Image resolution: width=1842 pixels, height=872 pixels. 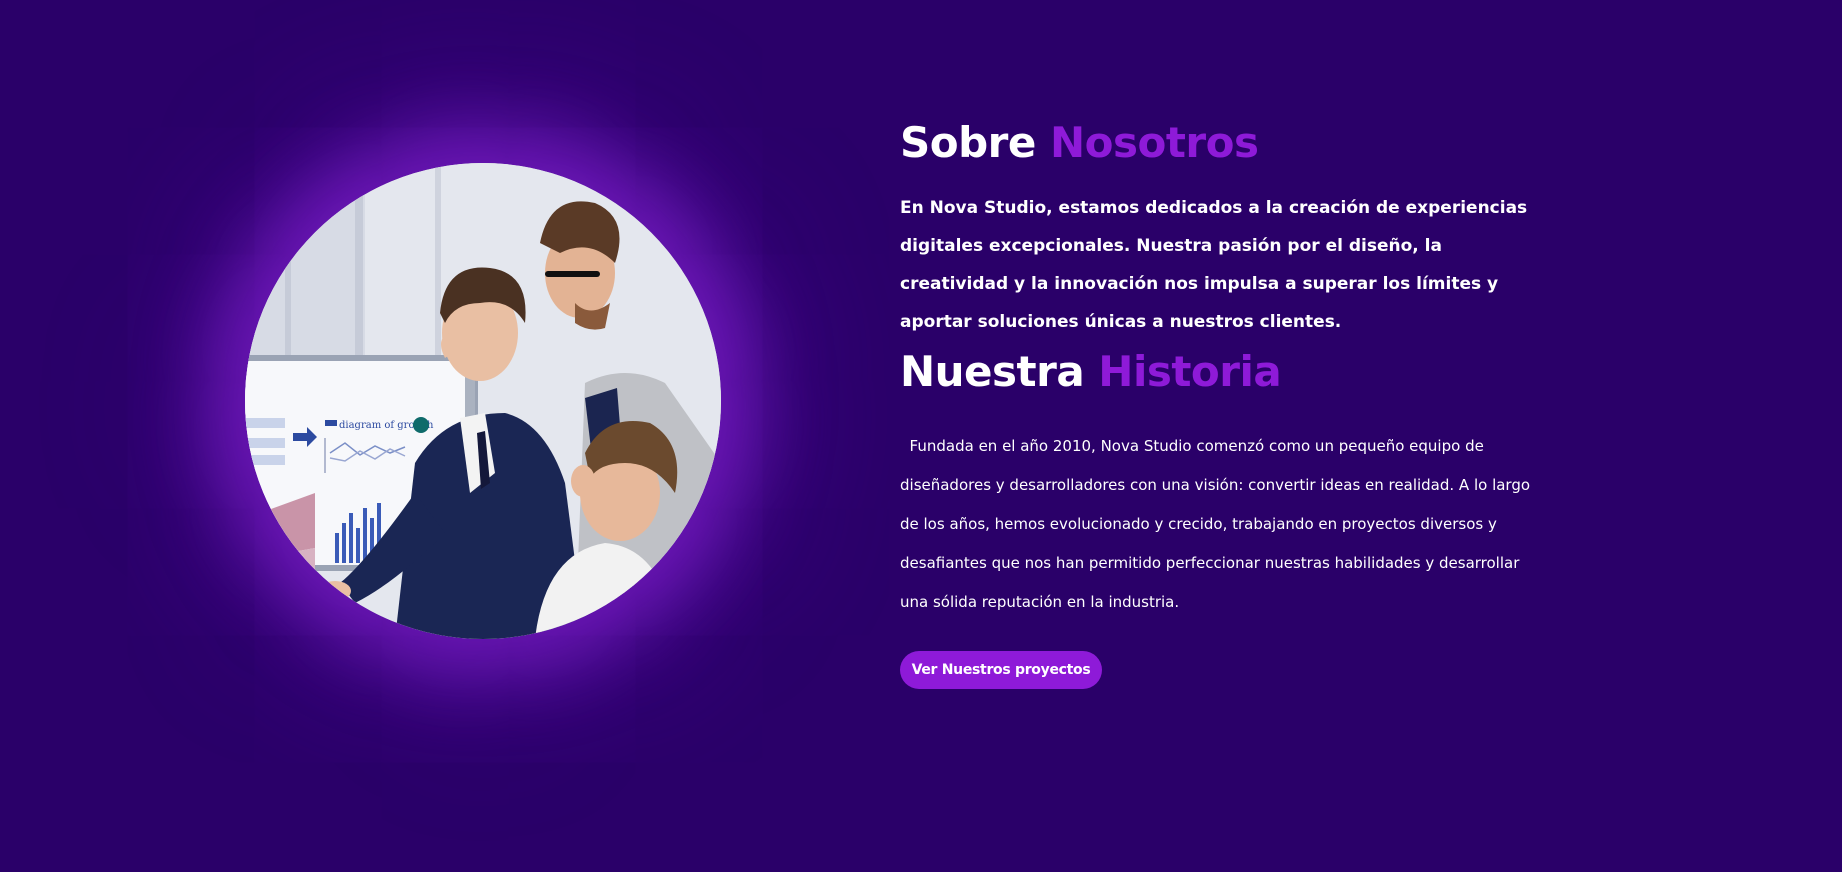 I want to click on about-heading: Sobre Nosotros, so click(x=1220, y=143).